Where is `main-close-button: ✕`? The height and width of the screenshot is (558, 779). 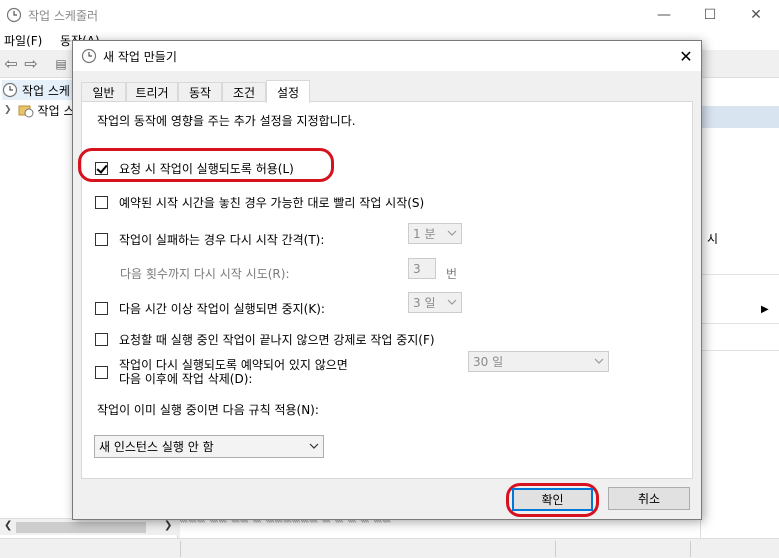
main-close-button: ✕ is located at coordinates (756, 15).